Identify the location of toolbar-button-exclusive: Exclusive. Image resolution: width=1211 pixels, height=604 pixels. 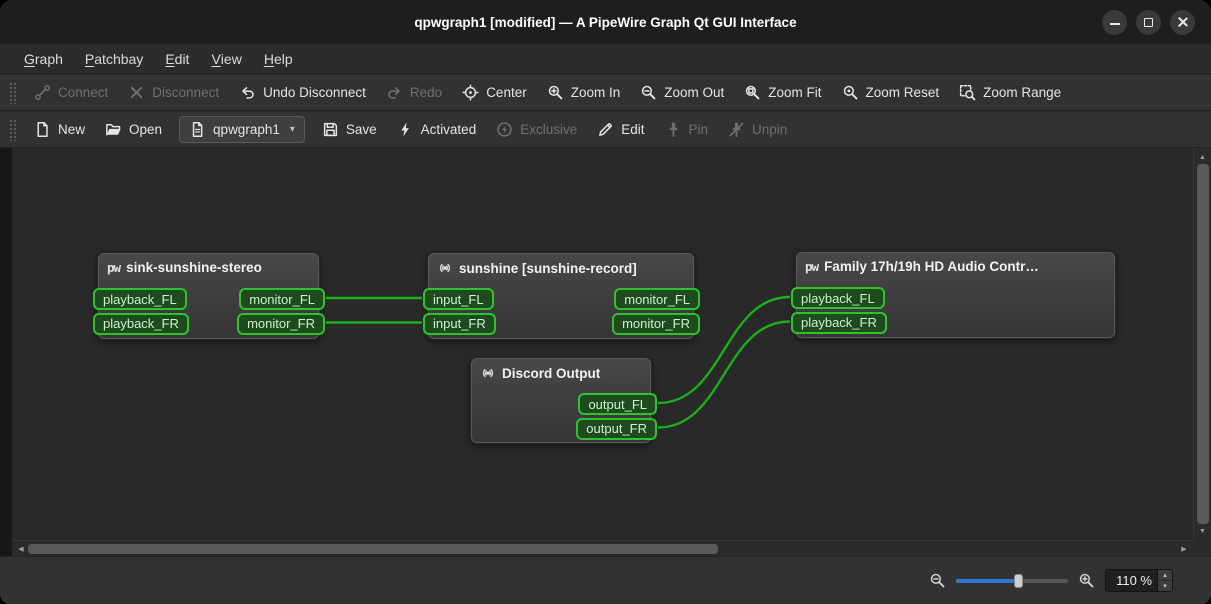
(536, 130).